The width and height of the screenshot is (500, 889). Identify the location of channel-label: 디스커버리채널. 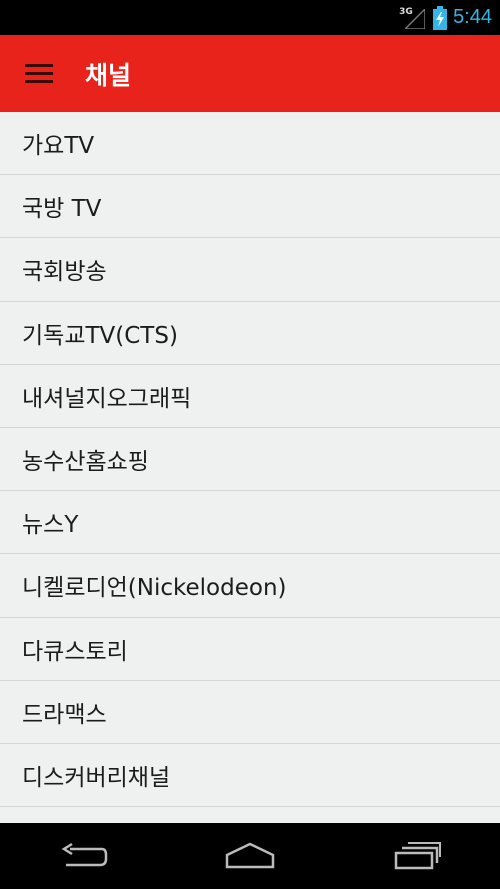
(96, 777).